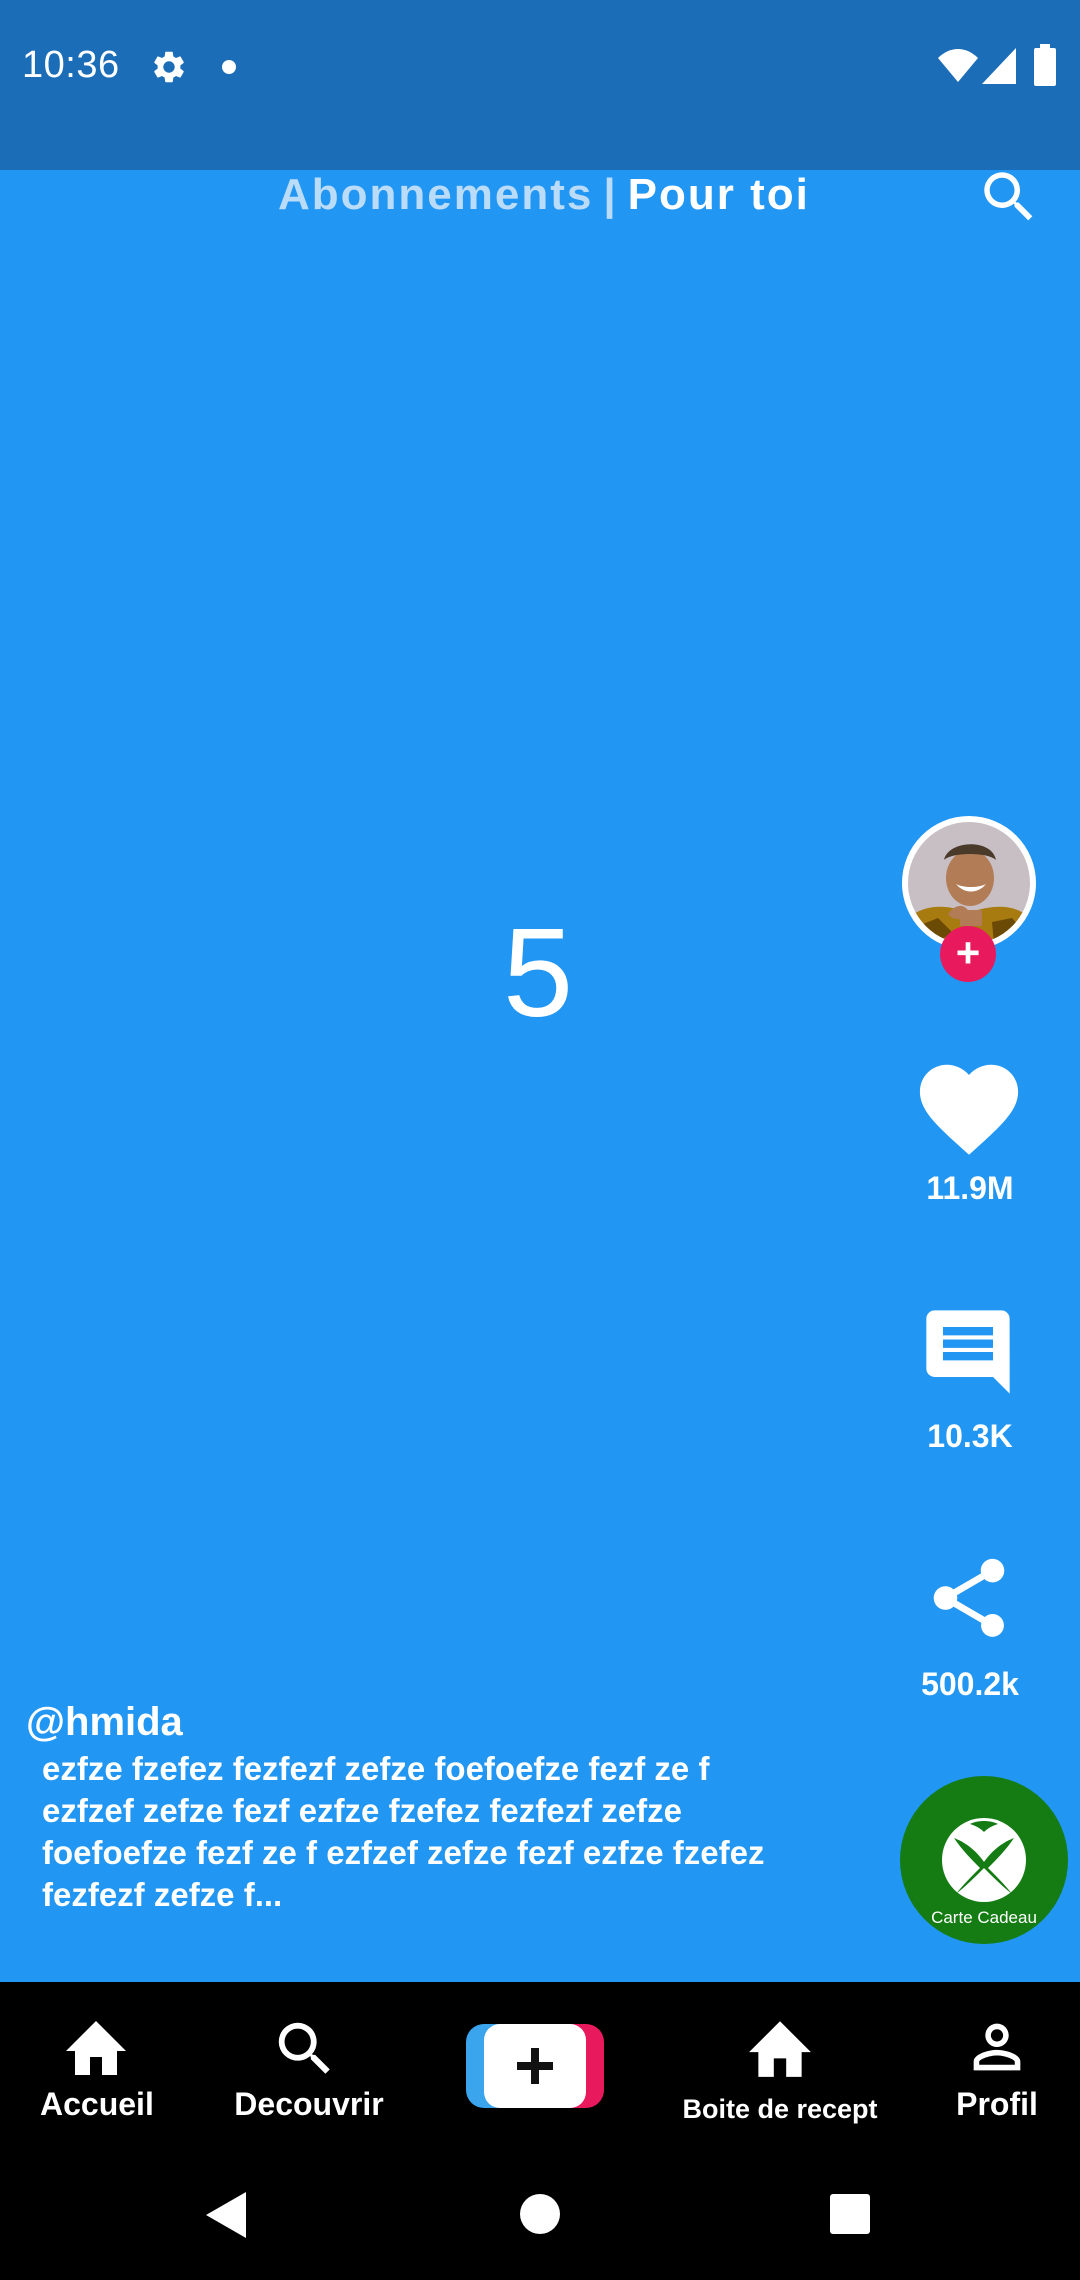 The image size is (1080, 2280). Describe the element at coordinates (229, 67) in the screenshot. I see `notification-dot-icon` at that location.